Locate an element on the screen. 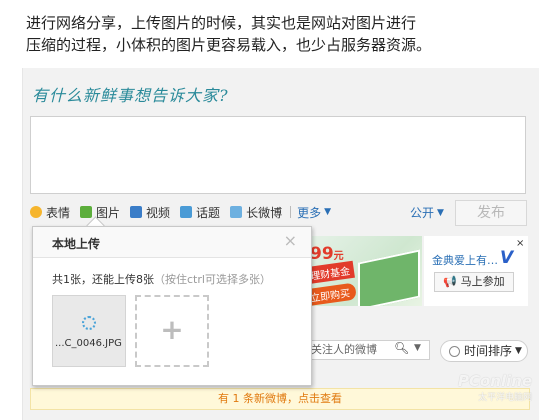 The image size is (560, 420). image-label: 图片 is located at coordinates (108, 212).